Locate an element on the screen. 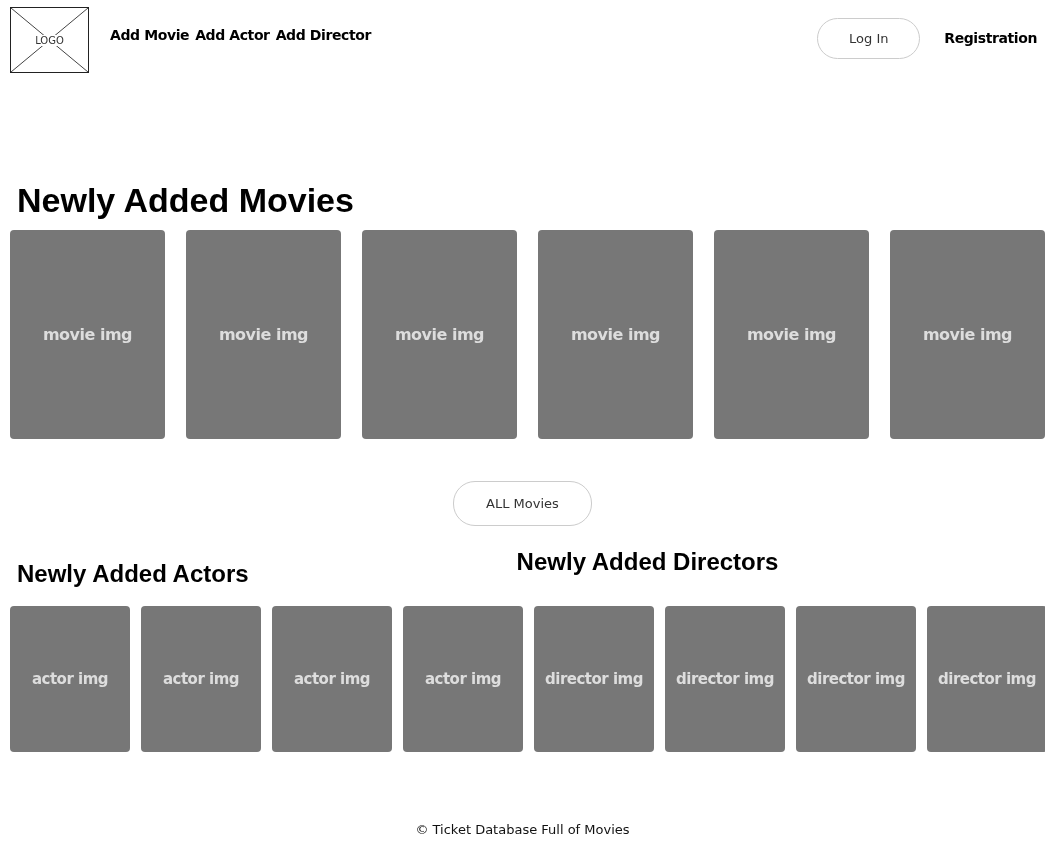 Image resolution: width=1045 pixels, height=864 pixels. logo-text: LOGO is located at coordinates (49, 40).